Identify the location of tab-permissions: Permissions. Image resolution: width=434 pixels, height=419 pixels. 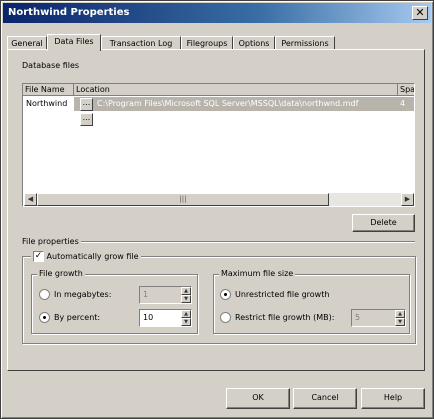
(305, 43).